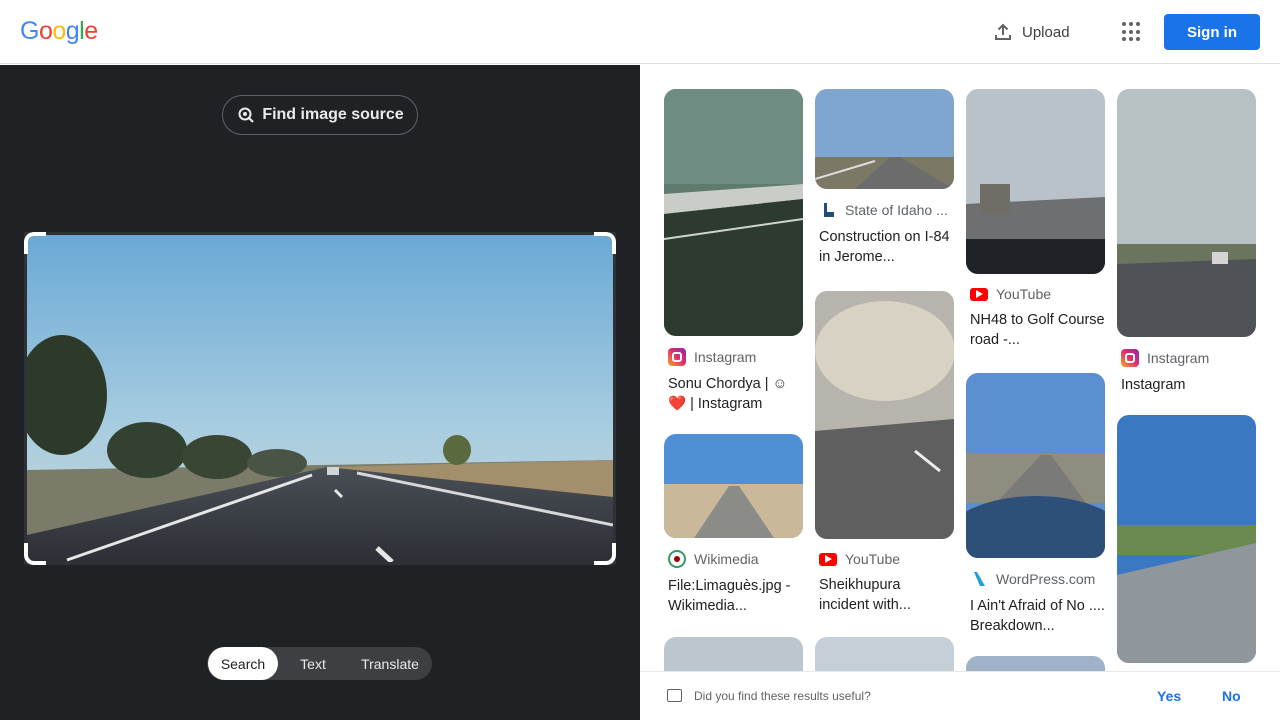  Describe the element at coordinates (782, 696) in the screenshot. I see `feedback-question: Did you find these results useful?` at that location.